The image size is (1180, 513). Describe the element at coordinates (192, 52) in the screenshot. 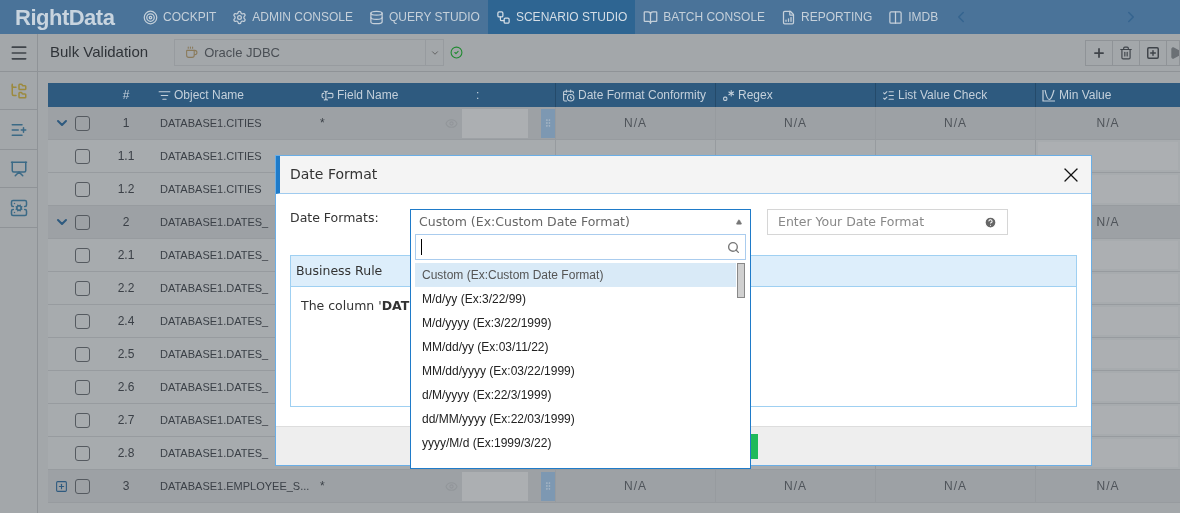

I see `cup-icon` at that location.